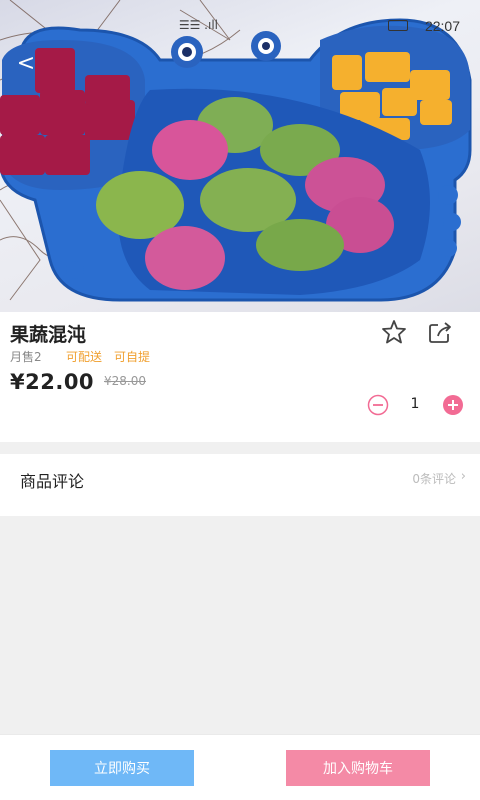  Describe the element at coordinates (240, 18) in the screenshot. I see `status-bar: ☰☰ .ıll 22:07` at that location.